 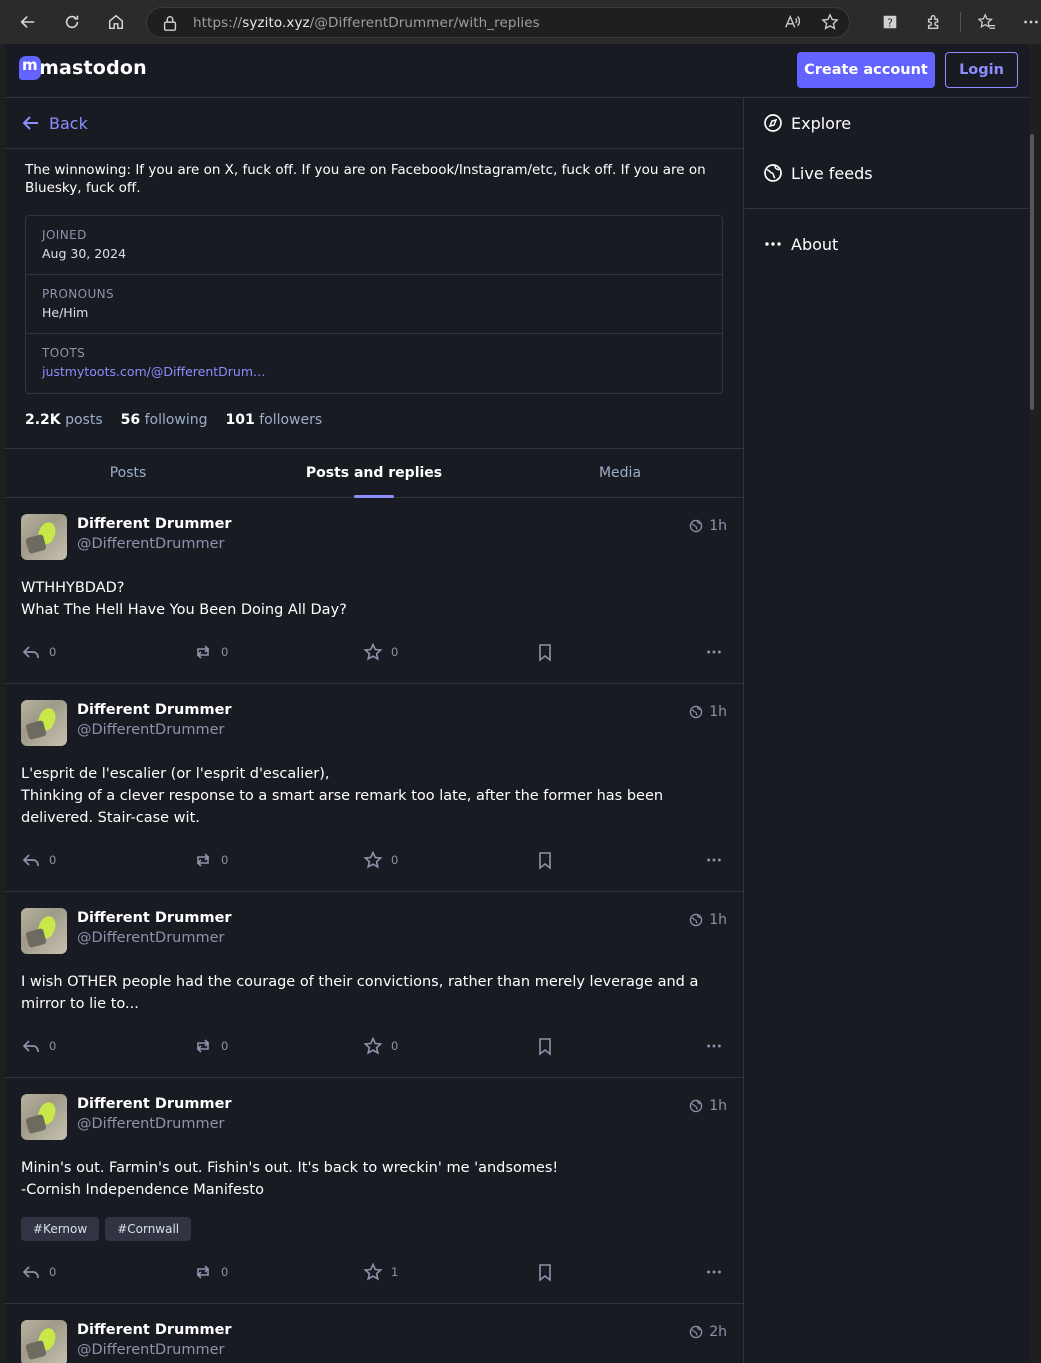 I want to click on profile-counts: 2.2K posts 56 following 101 followers, so click(x=374, y=421).